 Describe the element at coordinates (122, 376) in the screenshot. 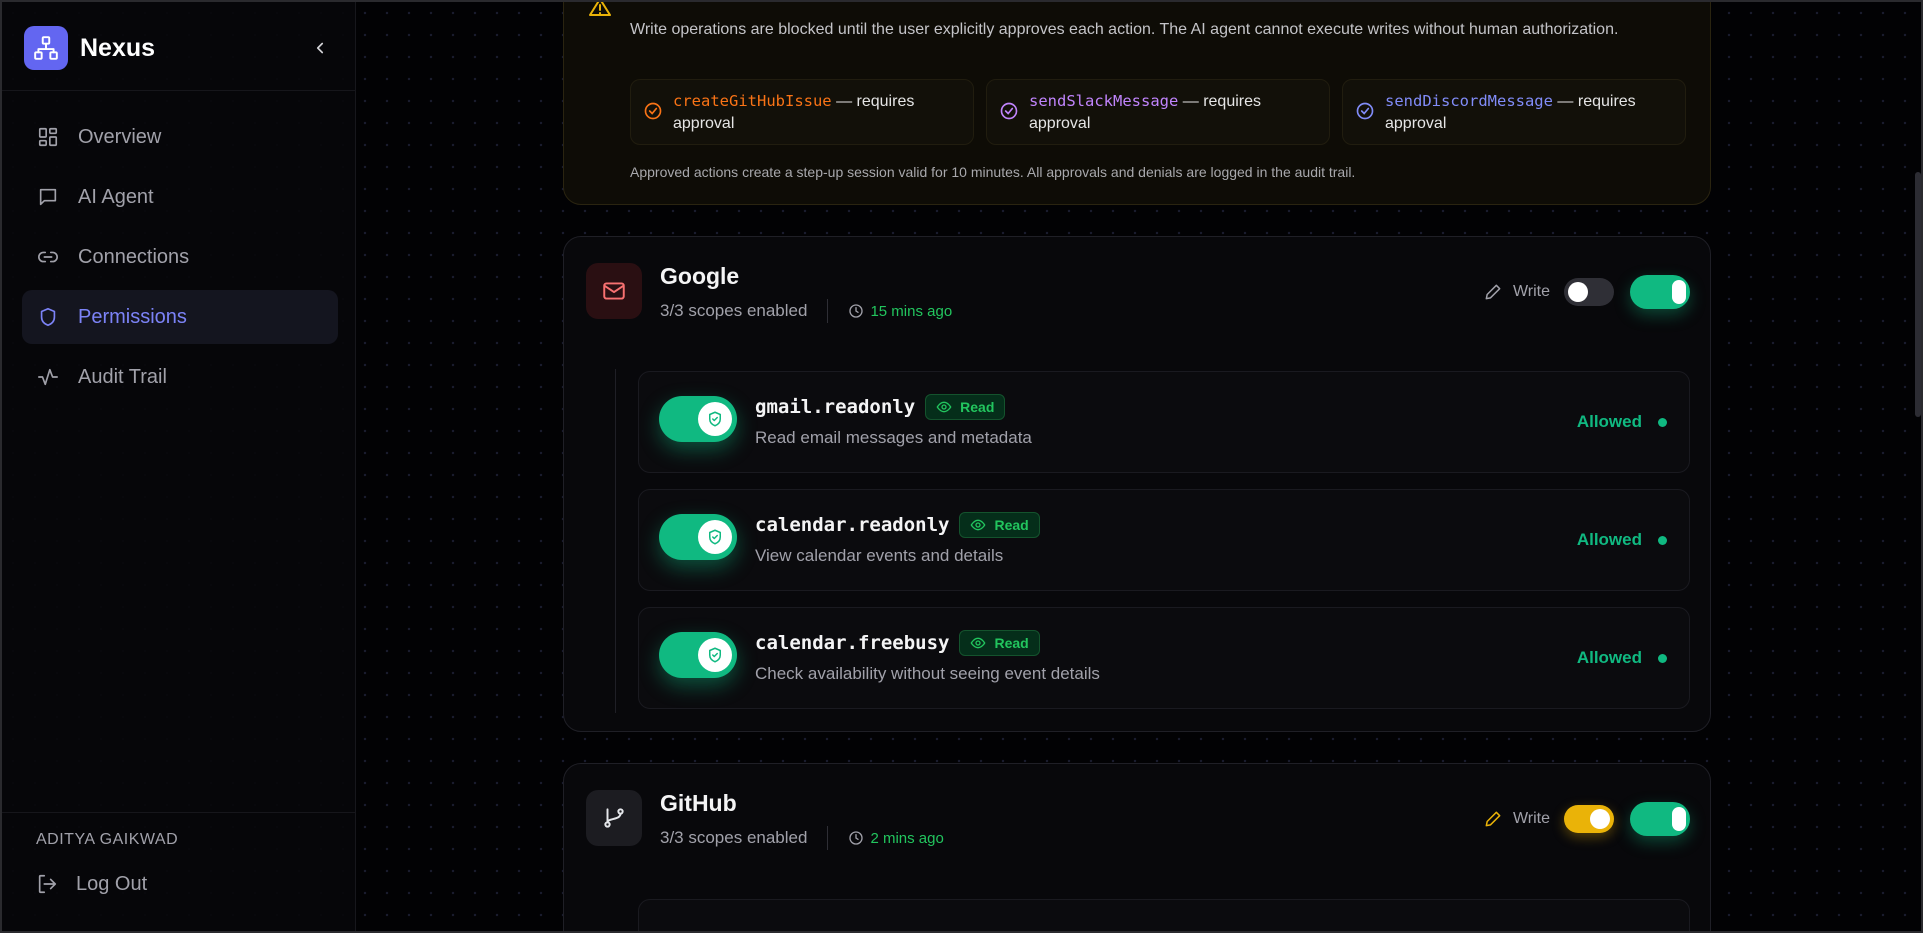

I see `sidebar-item-label: Audit Trail` at that location.